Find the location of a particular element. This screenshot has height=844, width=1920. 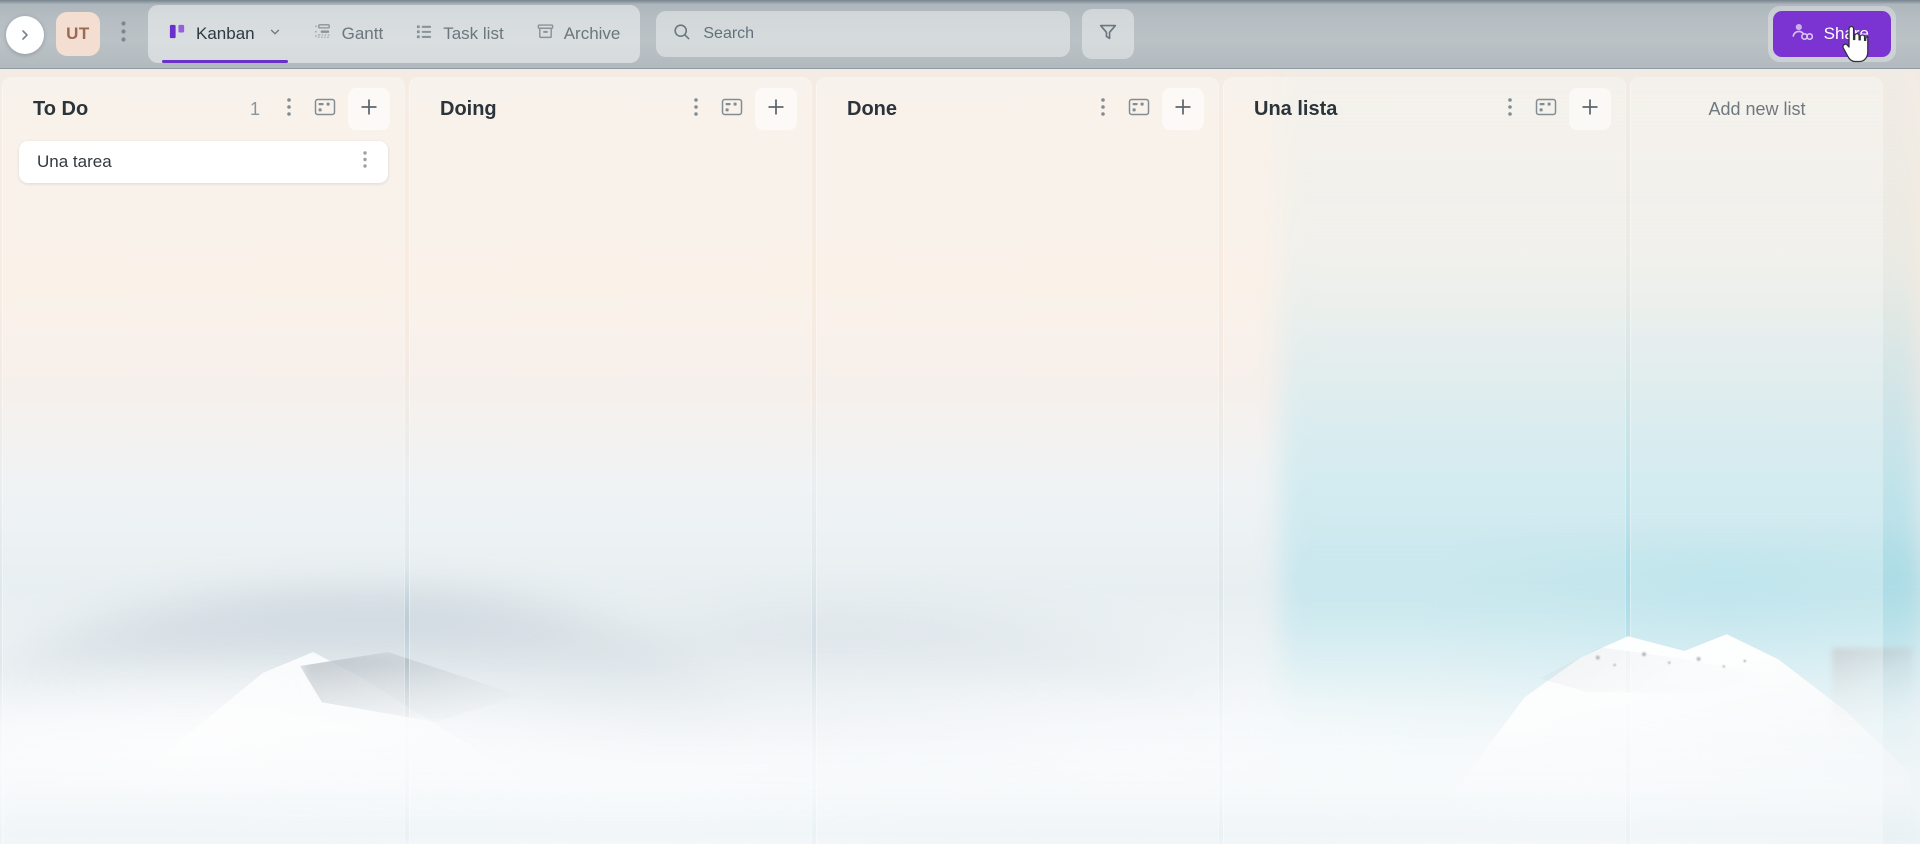

tab-kanban-label: Kanban is located at coordinates (225, 33).